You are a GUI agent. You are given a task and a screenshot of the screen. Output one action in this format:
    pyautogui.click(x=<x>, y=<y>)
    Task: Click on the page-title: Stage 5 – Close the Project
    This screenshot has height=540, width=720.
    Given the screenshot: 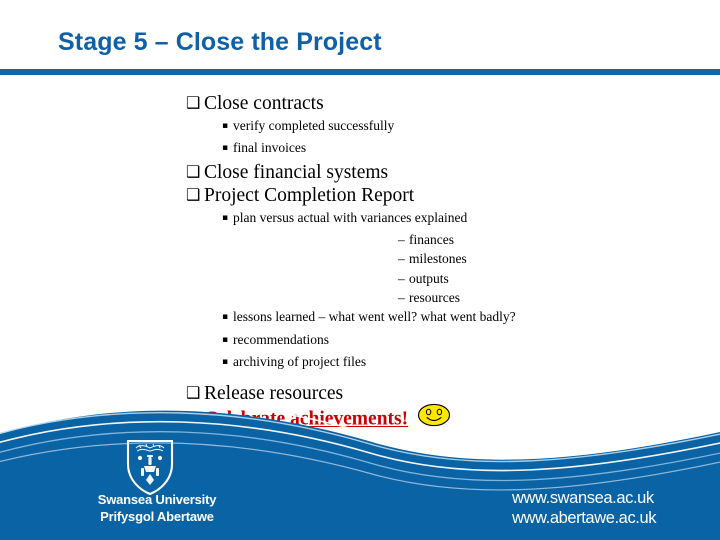 What is the action you would take?
    pyautogui.click(x=220, y=42)
    